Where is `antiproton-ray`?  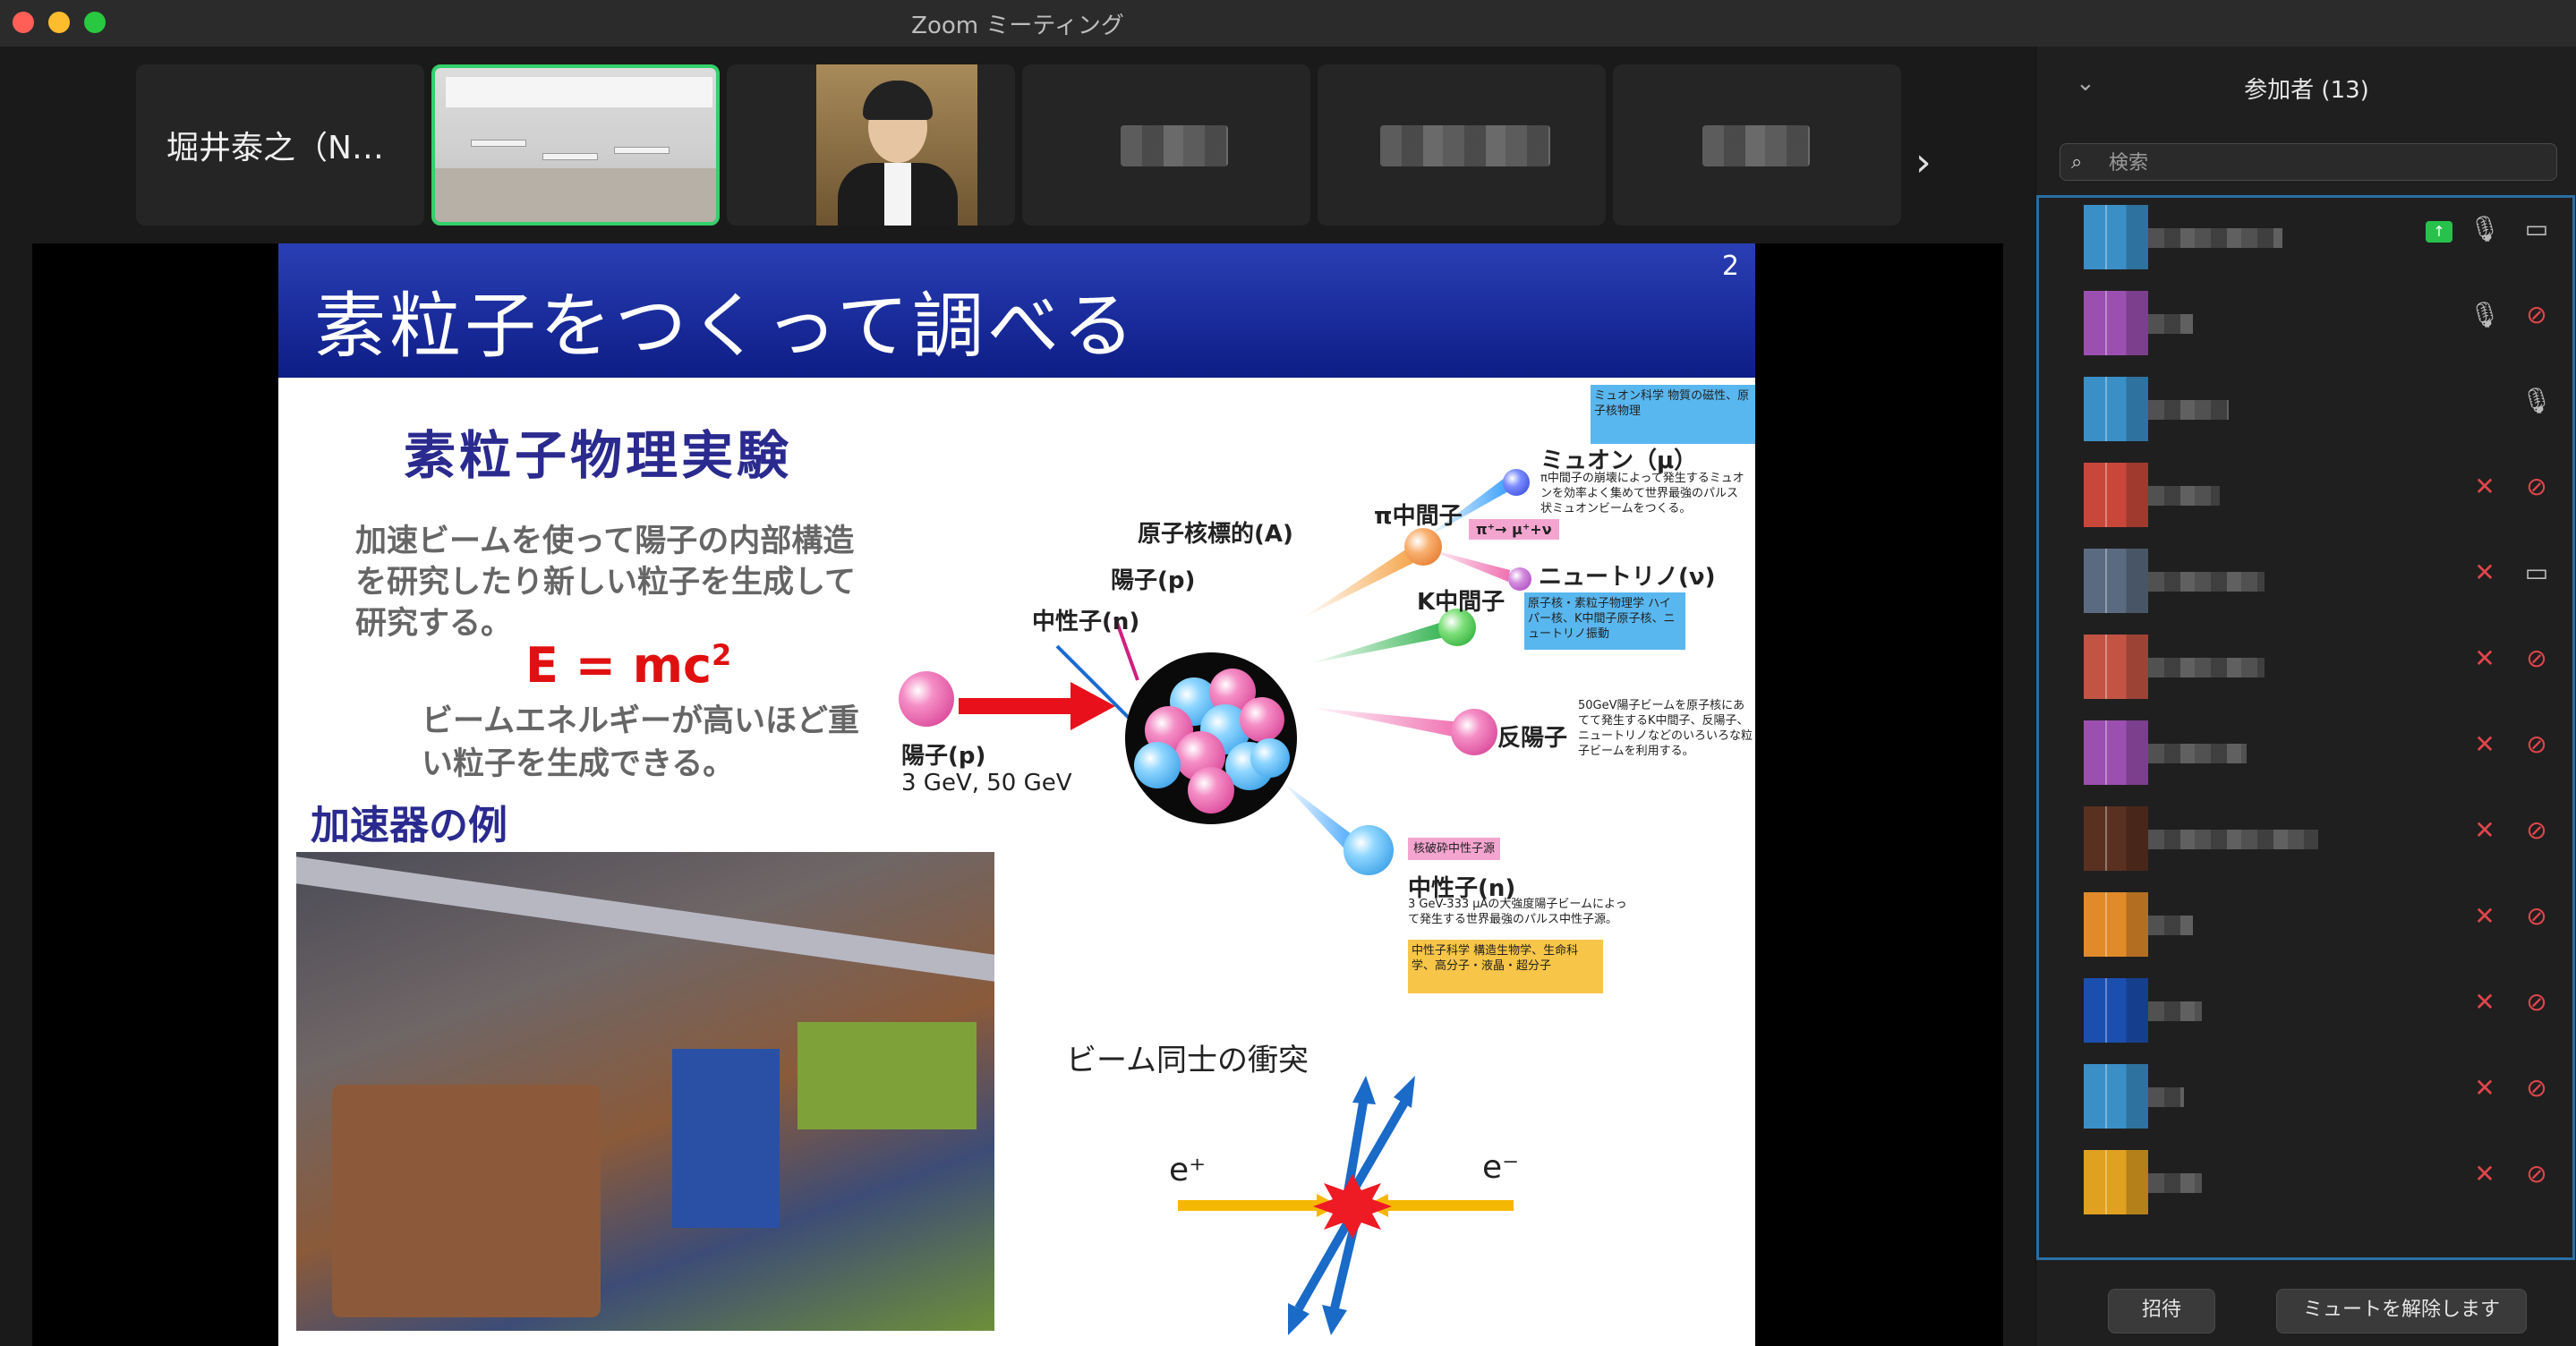
antiproton-ray is located at coordinates (1385, 723).